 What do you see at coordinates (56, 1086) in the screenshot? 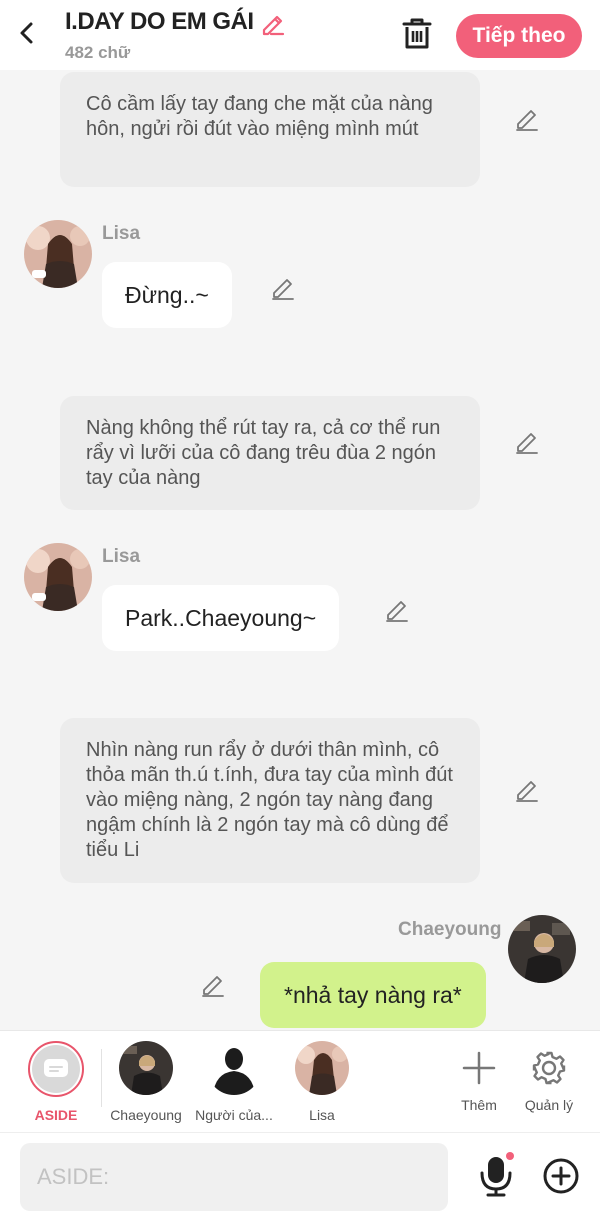
I see `character-aside: ASIDE` at bounding box center [56, 1086].